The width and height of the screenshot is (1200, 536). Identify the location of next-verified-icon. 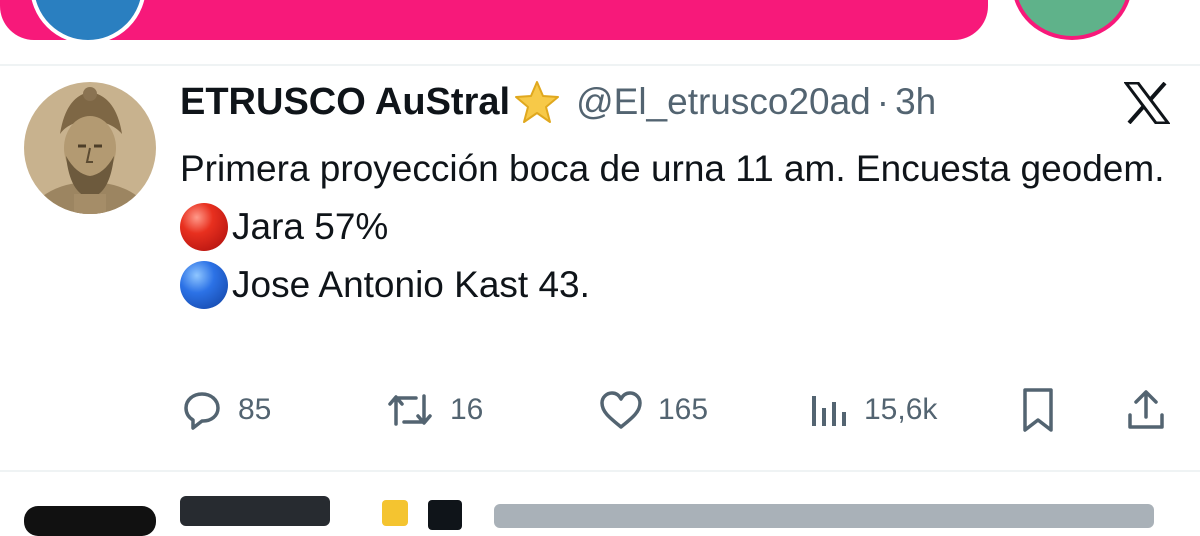
(445, 515).